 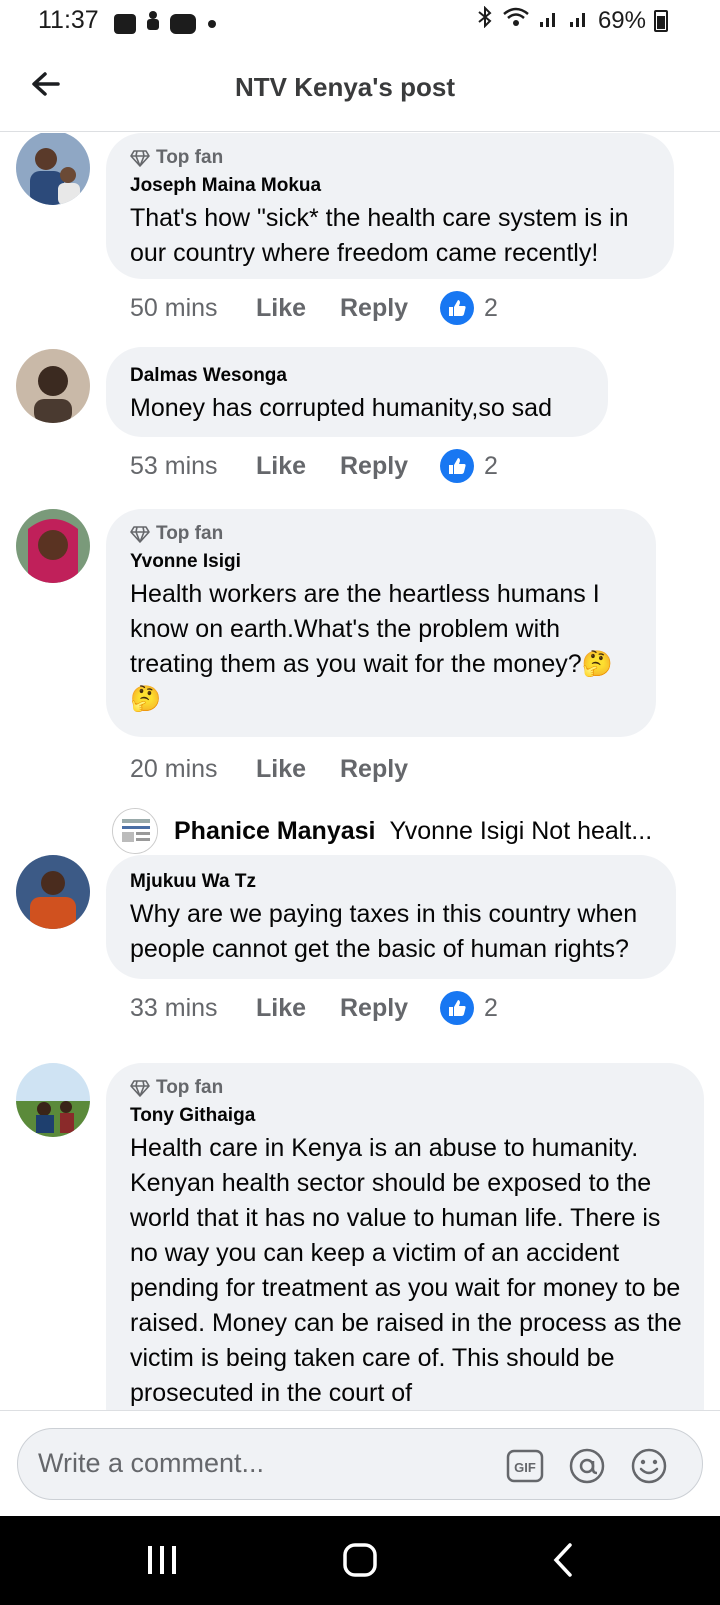 What do you see at coordinates (274, 831) in the screenshot?
I see `reply-author: Phanice Manyasi` at bounding box center [274, 831].